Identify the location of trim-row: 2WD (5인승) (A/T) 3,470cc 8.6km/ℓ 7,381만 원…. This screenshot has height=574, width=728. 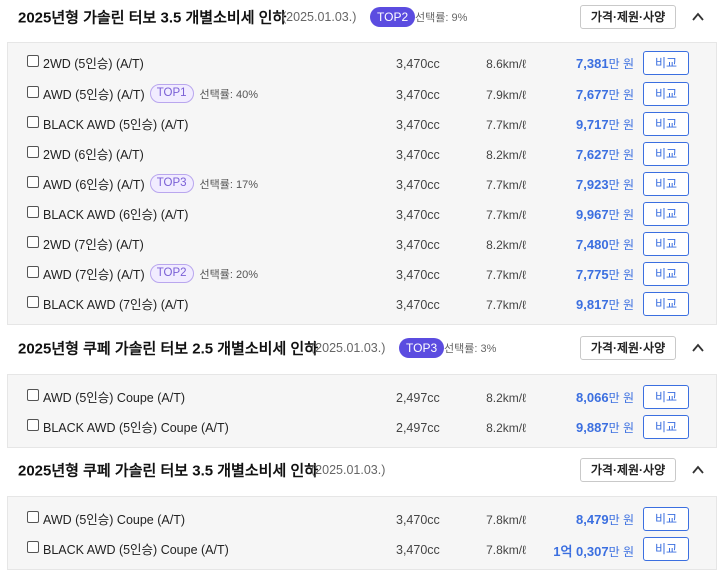
(363, 63).